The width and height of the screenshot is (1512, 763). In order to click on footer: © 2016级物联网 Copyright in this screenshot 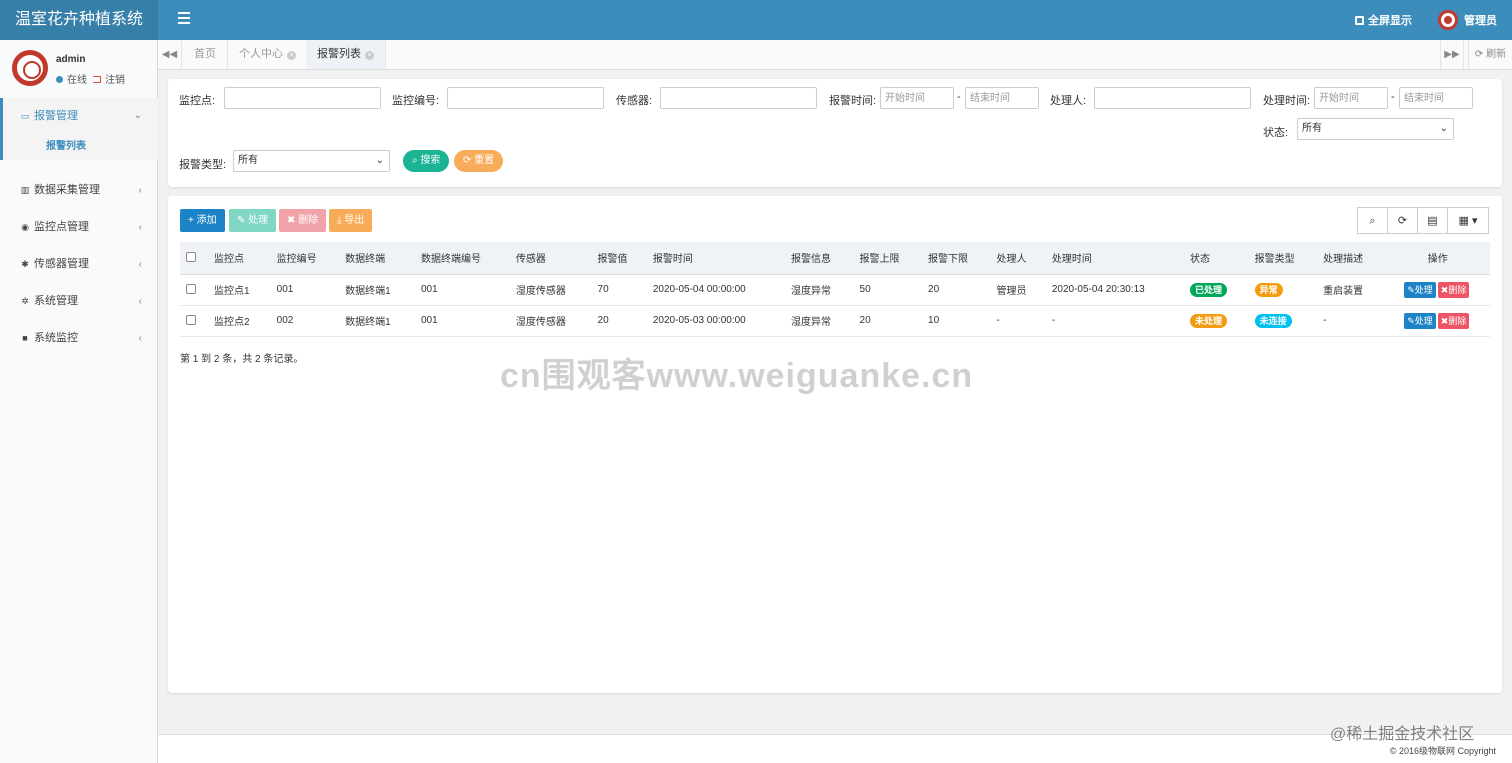, I will do `click(835, 748)`.